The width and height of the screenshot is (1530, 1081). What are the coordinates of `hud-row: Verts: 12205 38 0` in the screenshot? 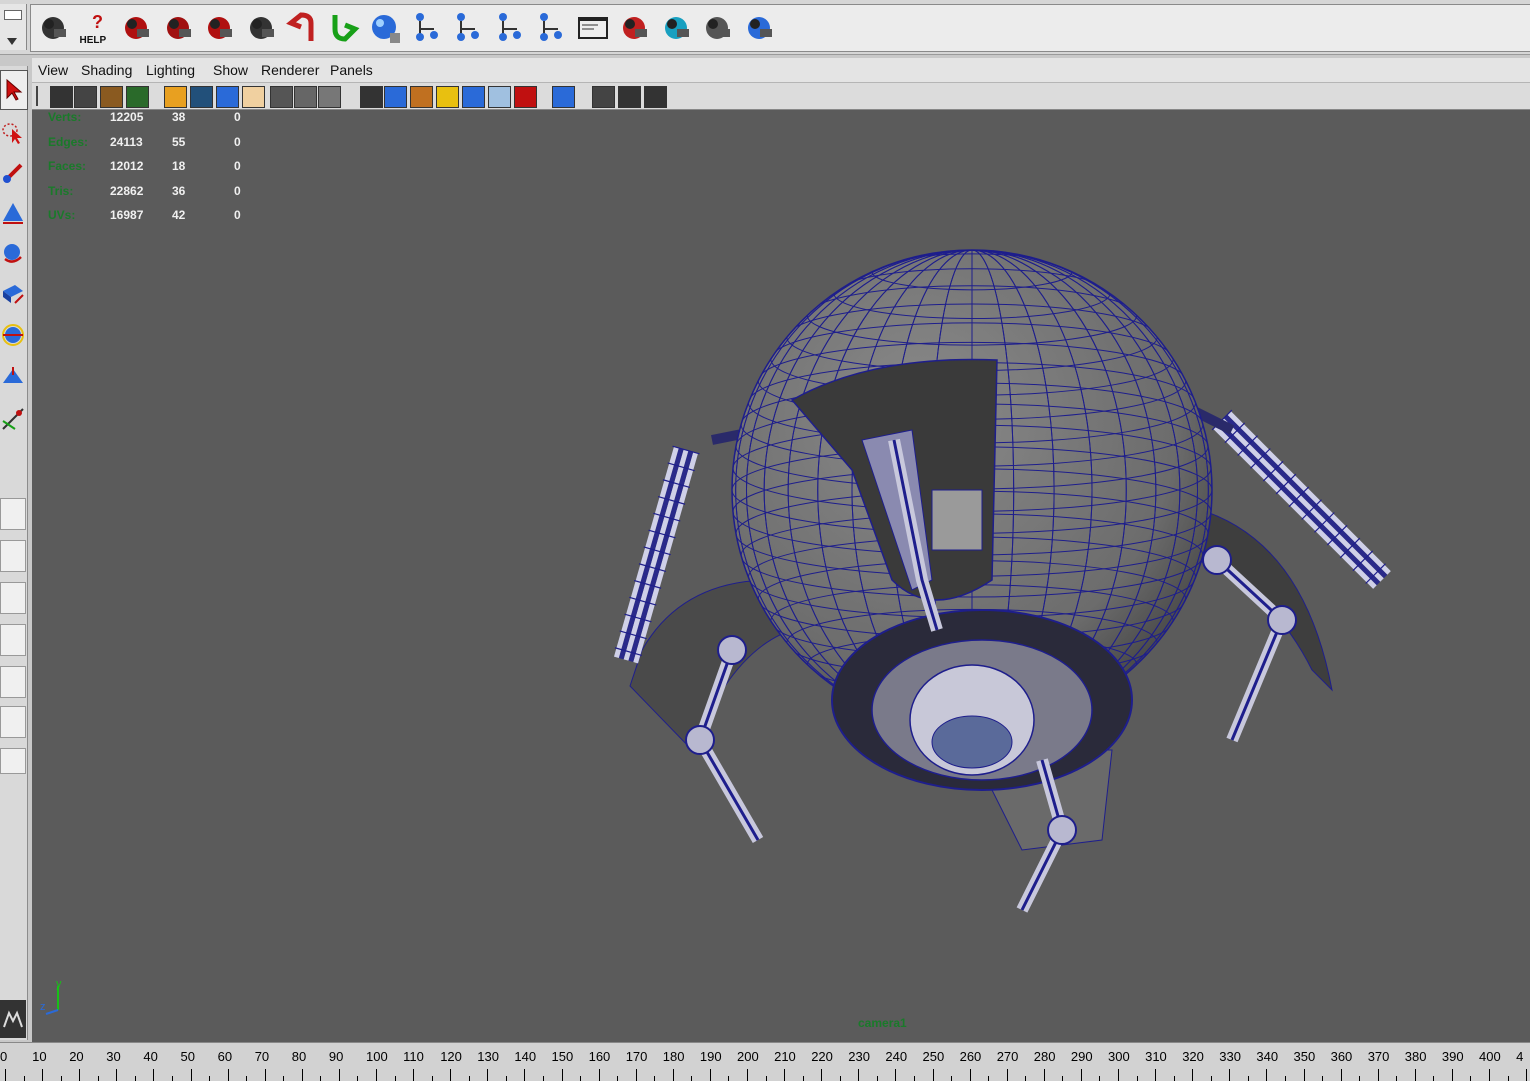 It's located at (163, 120).